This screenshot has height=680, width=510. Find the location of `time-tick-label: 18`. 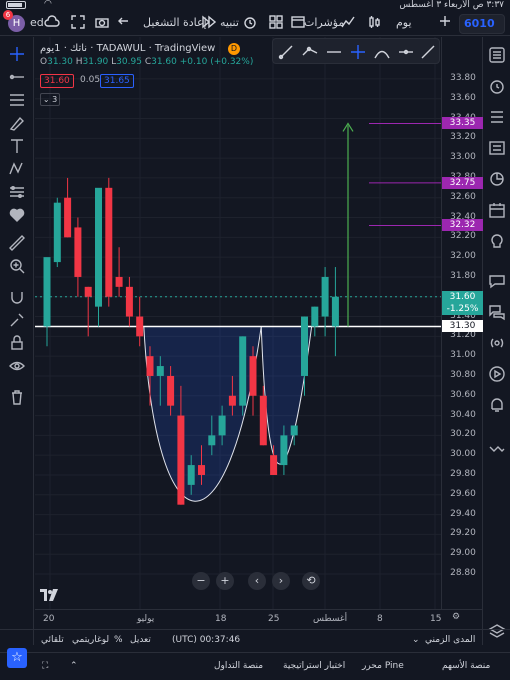

time-tick-label: 18 is located at coordinates (221, 619).